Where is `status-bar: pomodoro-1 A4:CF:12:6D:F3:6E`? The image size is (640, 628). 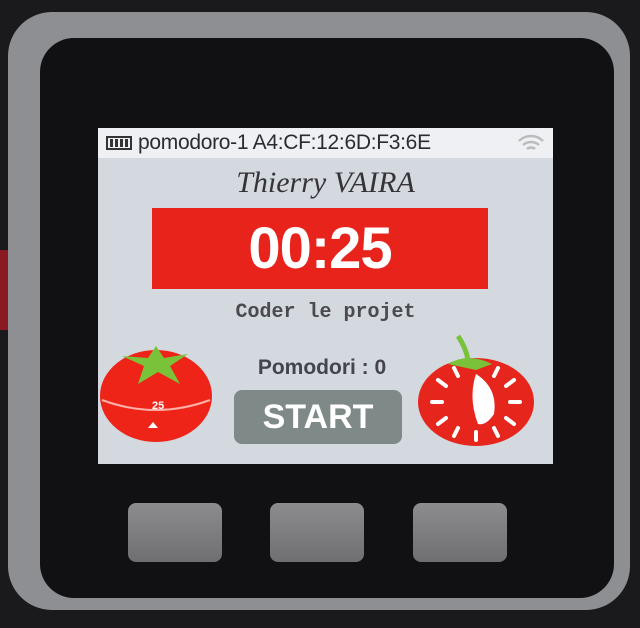 status-bar: pomodoro-1 A4:CF:12:6D:F3:6E is located at coordinates (325, 143).